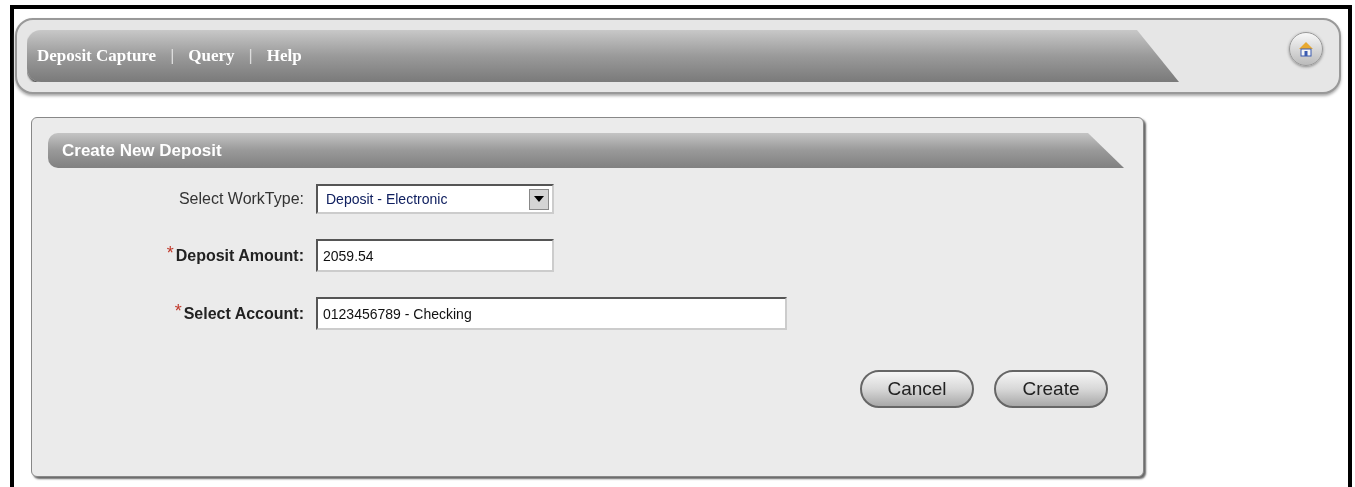  Describe the element at coordinates (241, 199) in the screenshot. I see `field-label: Select WorkType:` at that location.